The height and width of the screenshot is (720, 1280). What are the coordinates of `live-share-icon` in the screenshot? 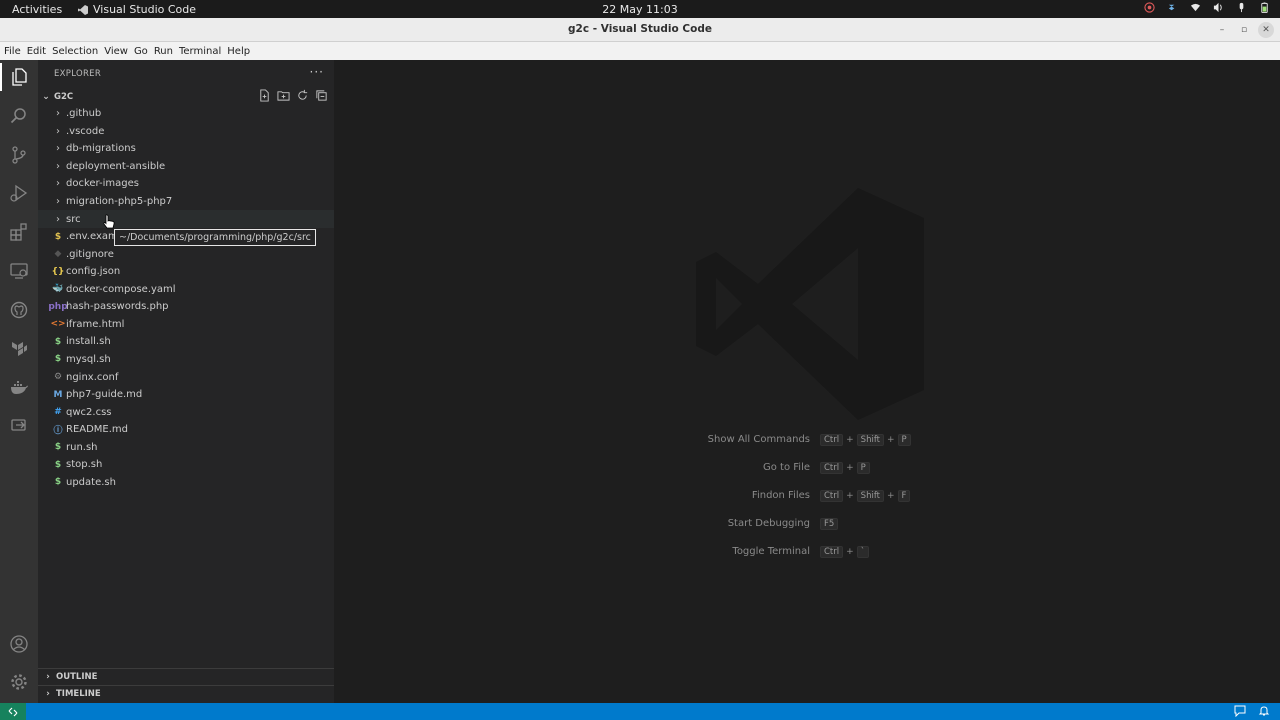 It's located at (19, 426).